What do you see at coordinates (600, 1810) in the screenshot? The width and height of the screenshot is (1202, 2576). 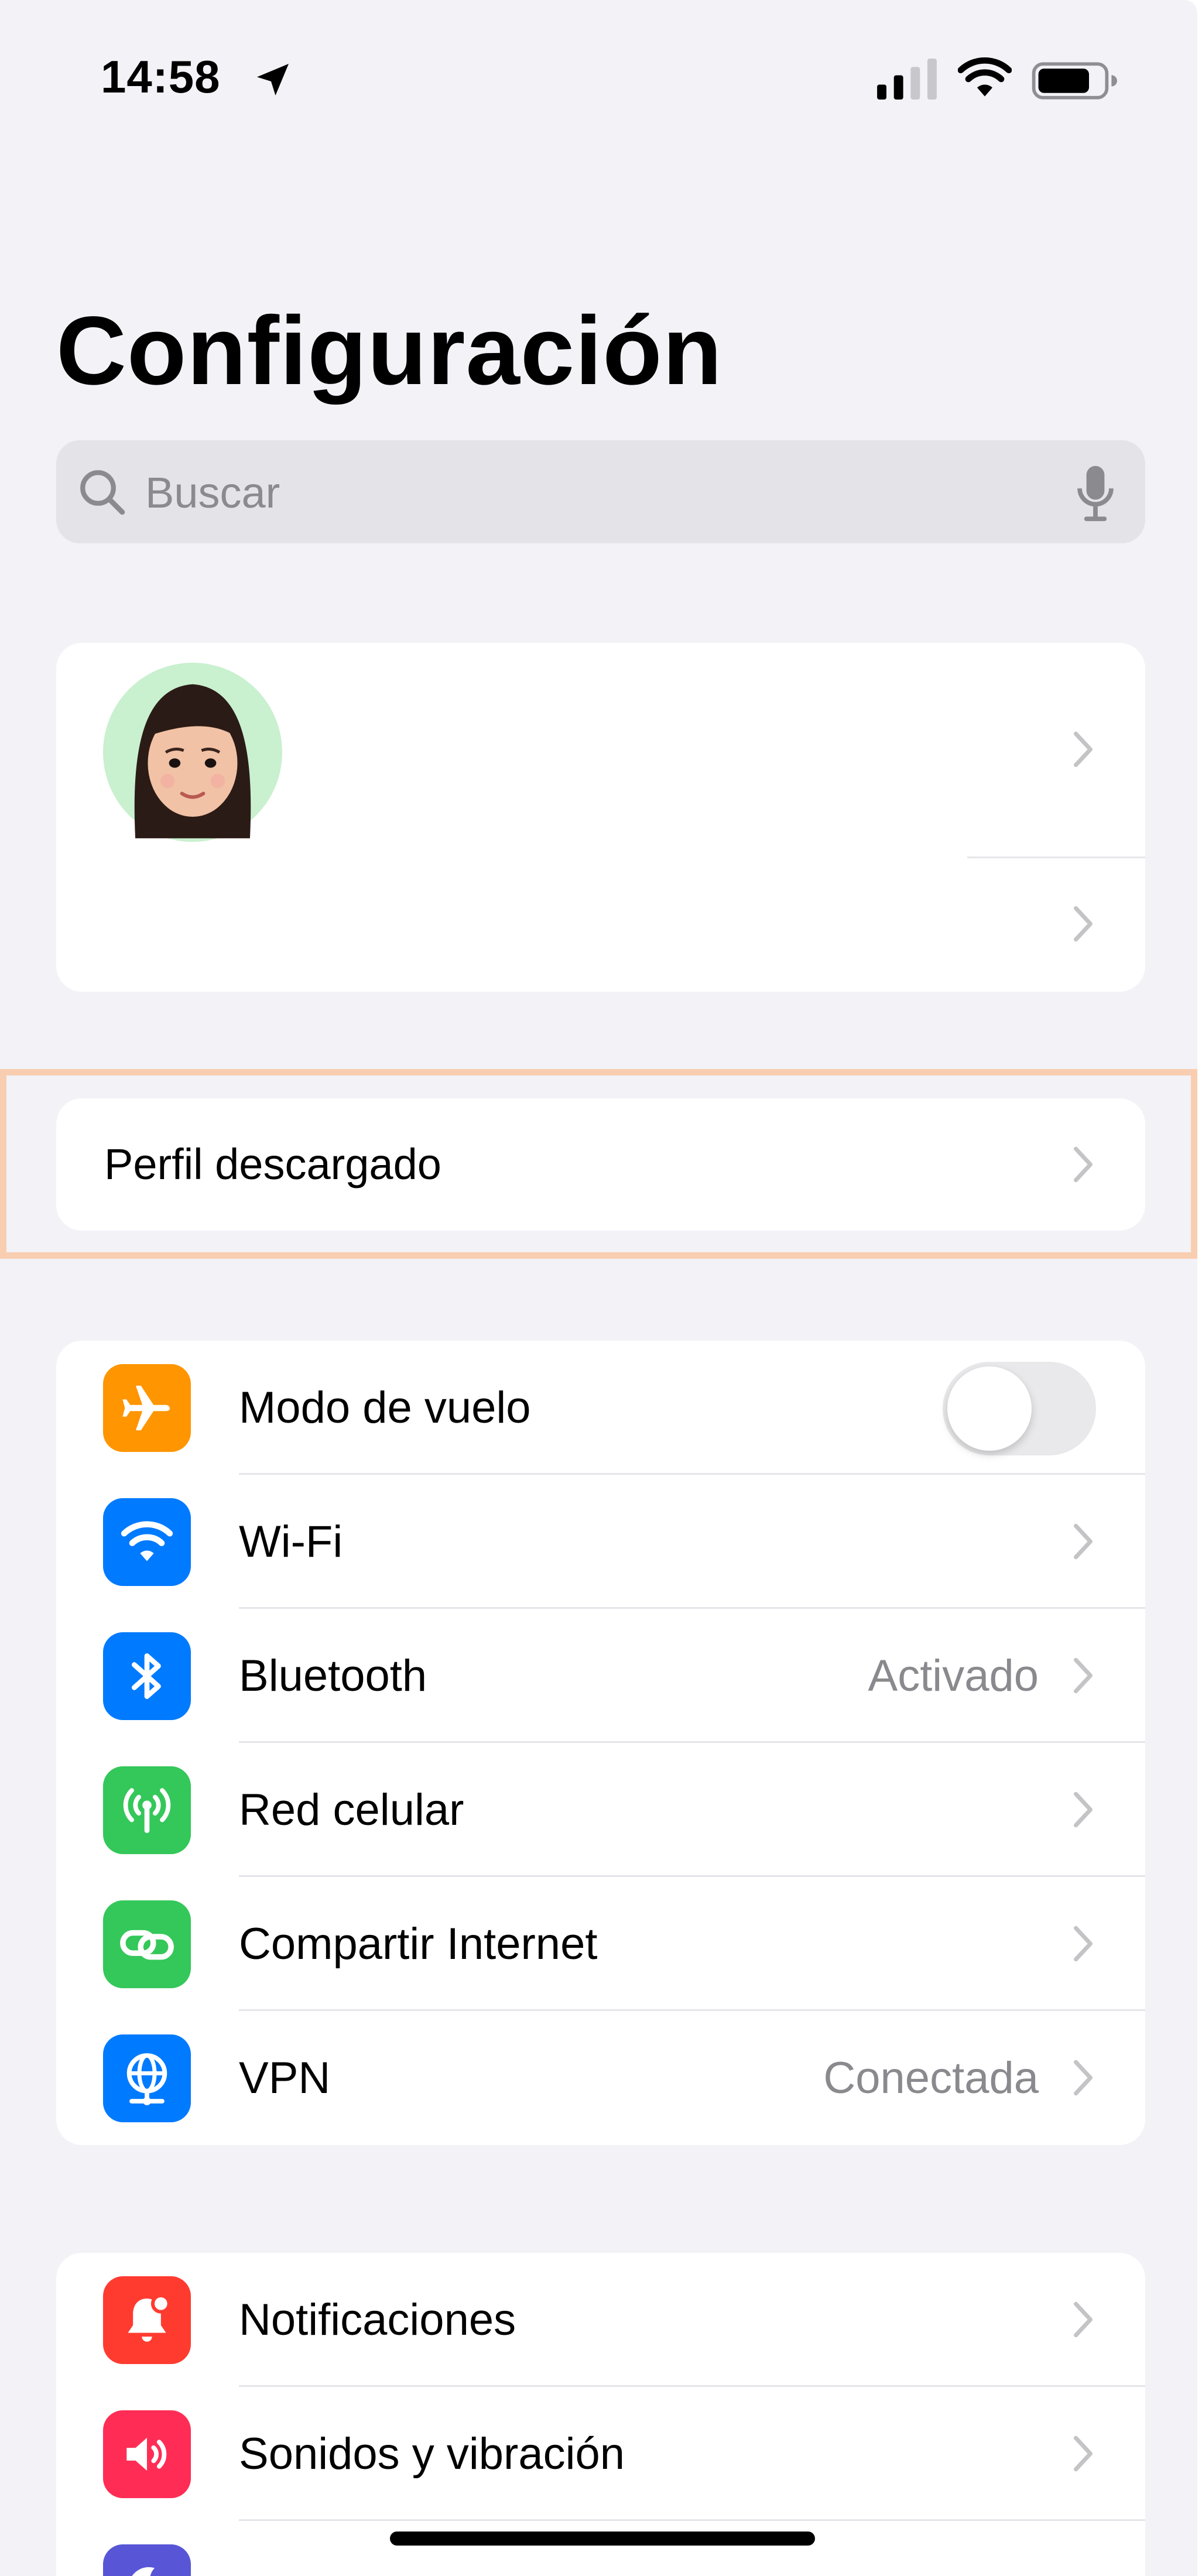 I see `settings-row-cellular: Red celular` at bounding box center [600, 1810].